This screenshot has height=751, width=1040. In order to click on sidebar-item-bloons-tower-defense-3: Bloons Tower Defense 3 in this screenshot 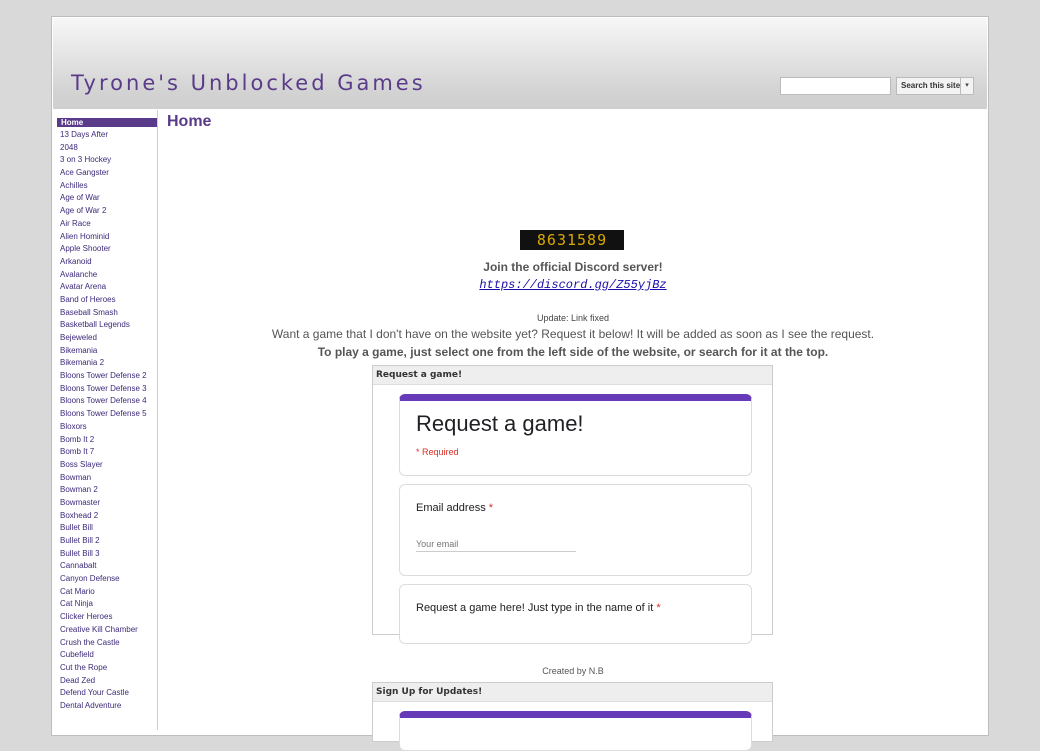, I will do `click(105, 389)`.